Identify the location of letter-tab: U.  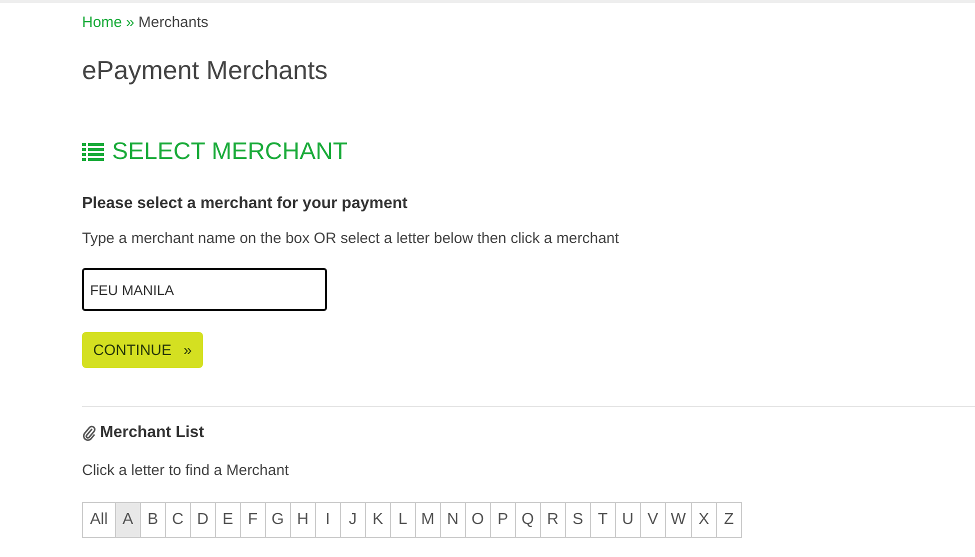
(627, 520).